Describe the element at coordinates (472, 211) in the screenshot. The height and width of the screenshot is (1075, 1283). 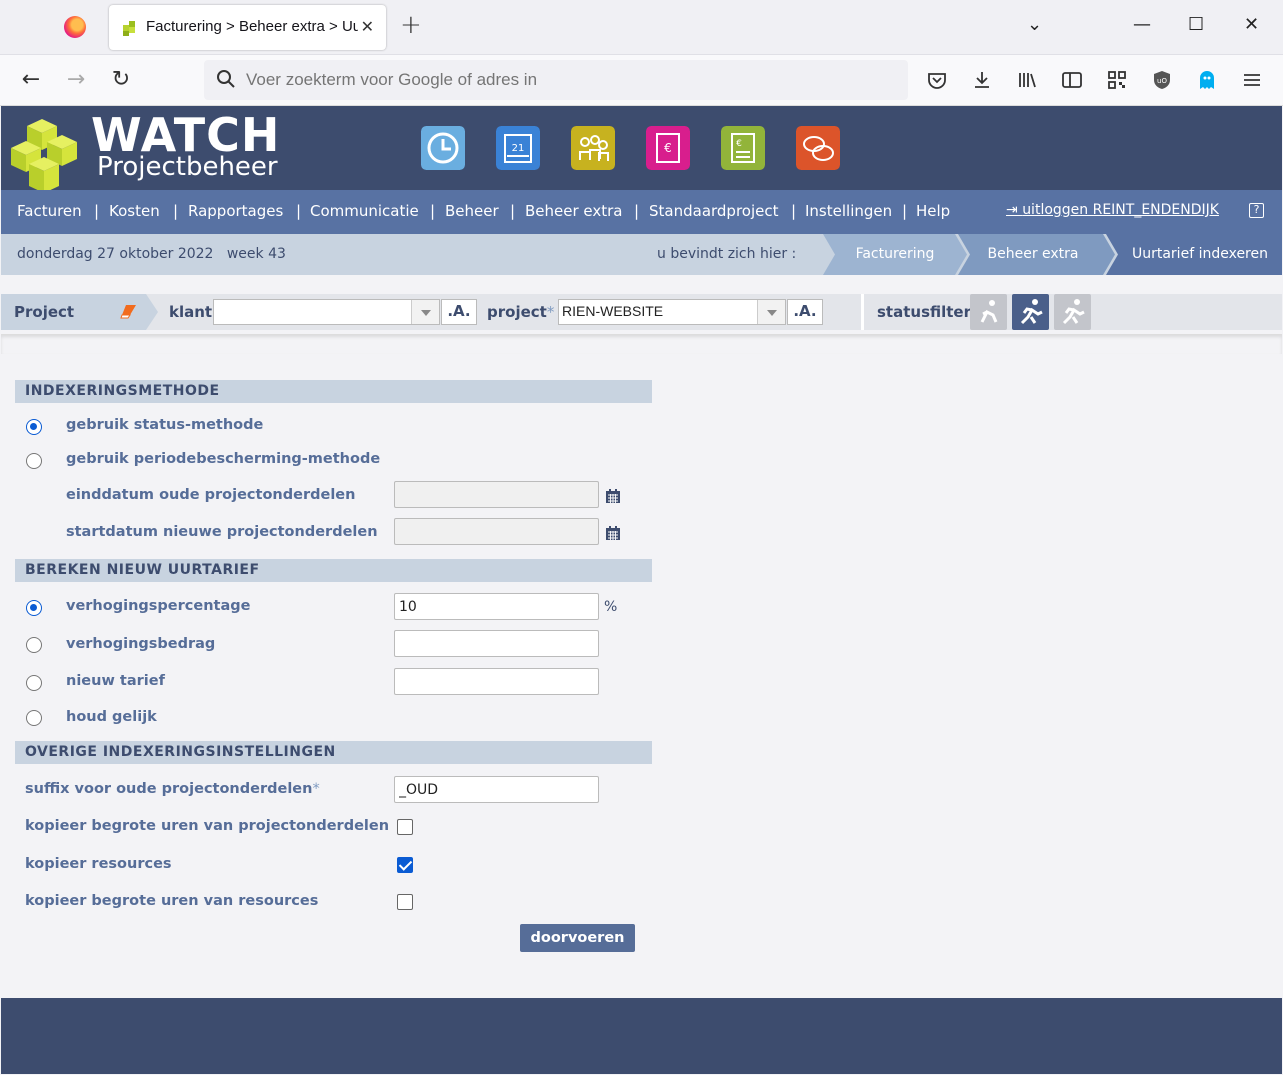
I see `menu-item-beheer: Beheer` at that location.